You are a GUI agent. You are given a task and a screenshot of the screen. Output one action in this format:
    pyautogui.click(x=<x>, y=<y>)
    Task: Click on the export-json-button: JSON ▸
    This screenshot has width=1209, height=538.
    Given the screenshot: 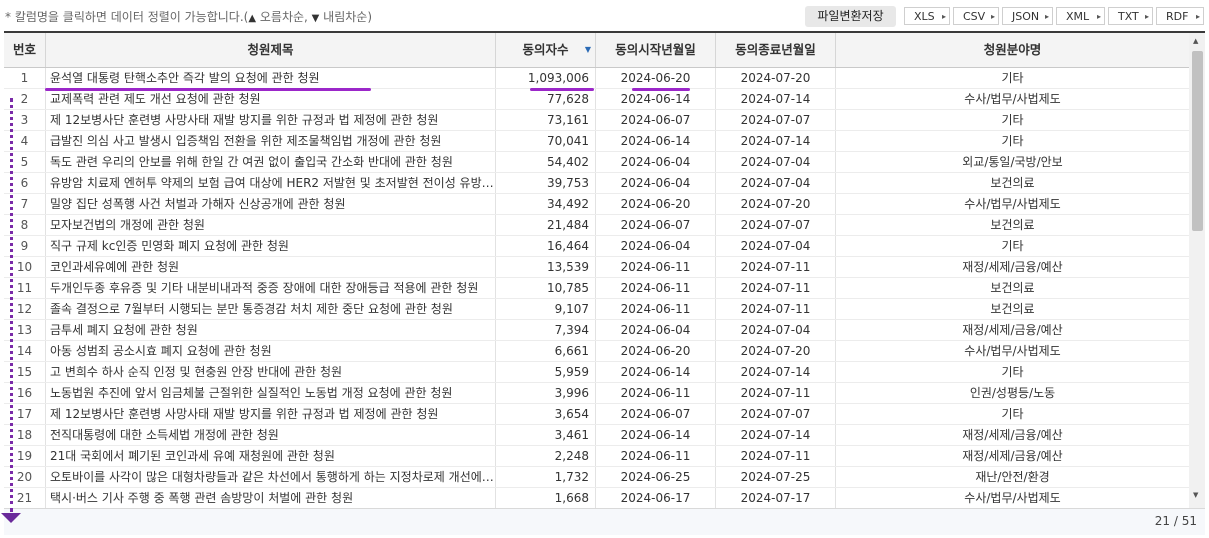 What is the action you would take?
    pyautogui.click(x=1027, y=16)
    